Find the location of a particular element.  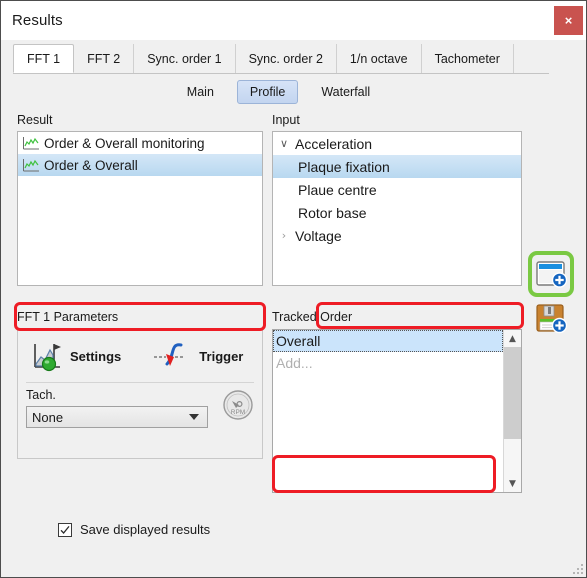

tab-sync-order-2: Sync. order 2 is located at coordinates (286, 58).